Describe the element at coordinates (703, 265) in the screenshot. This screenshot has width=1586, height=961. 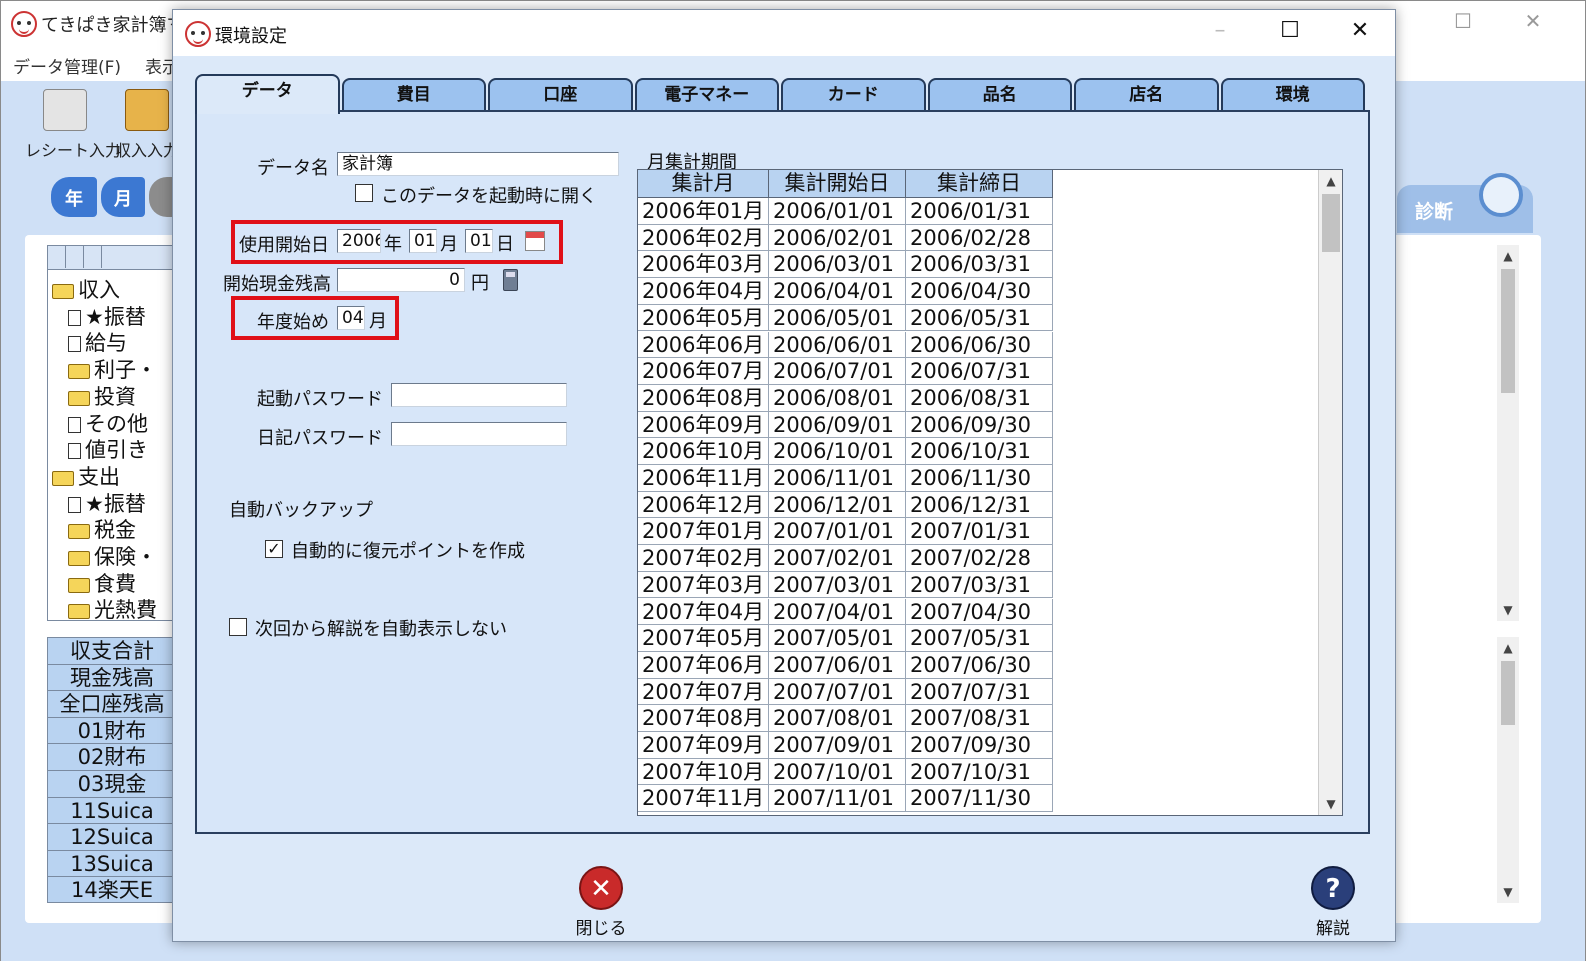
I see `period-cell: 2006年03月` at that location.